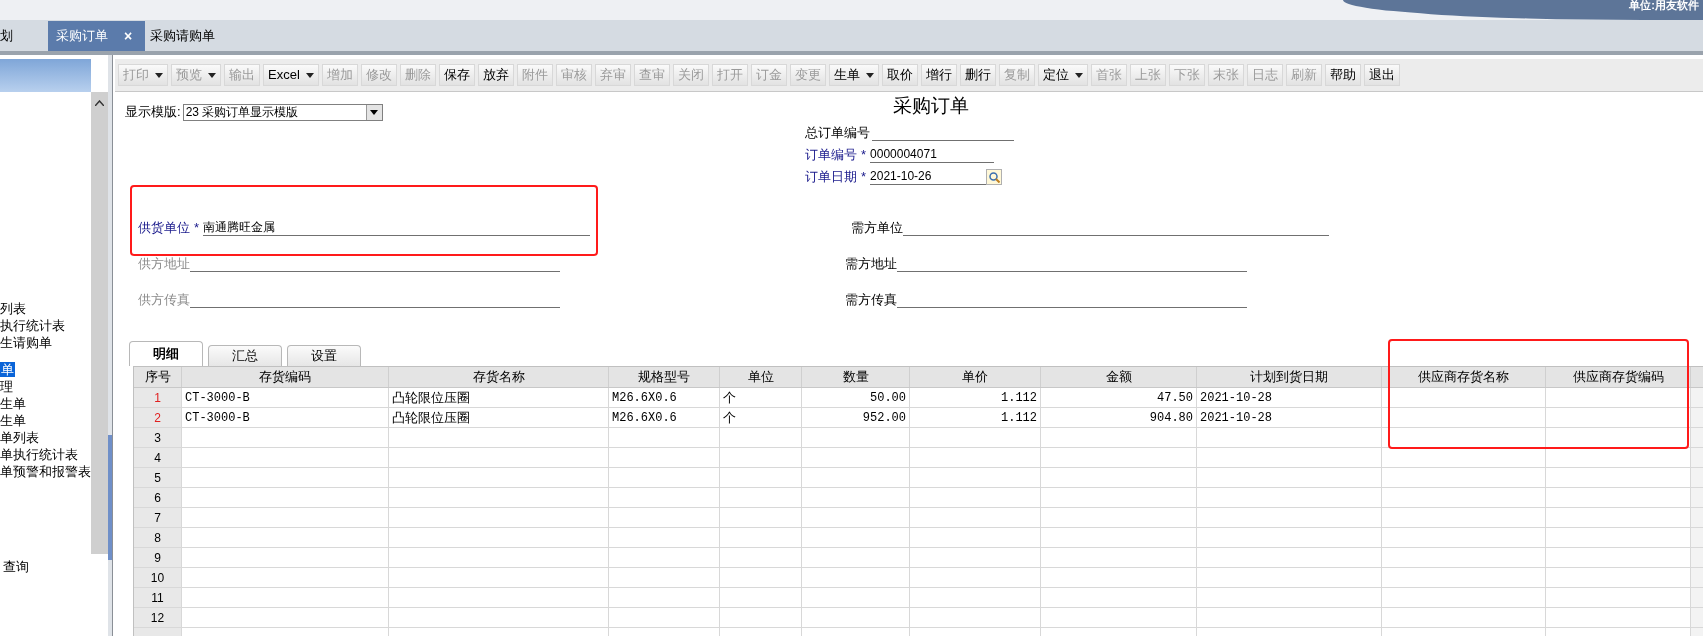 The image size is (1703, 636). What do you see at coordinates (1119, 377) in the screenshot?
I see `column-header: 金额` at bounding box center [1119, 377].